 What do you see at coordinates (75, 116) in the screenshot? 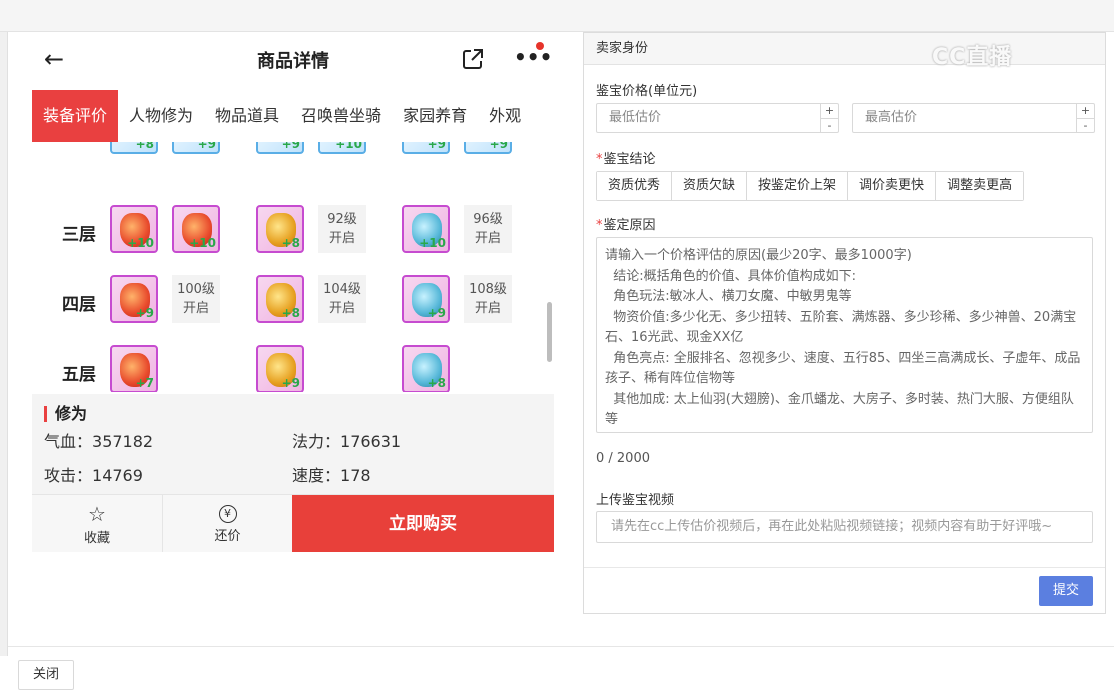
I see `tab-equipment-review: 装备评价` at bounding box center [75, 116].